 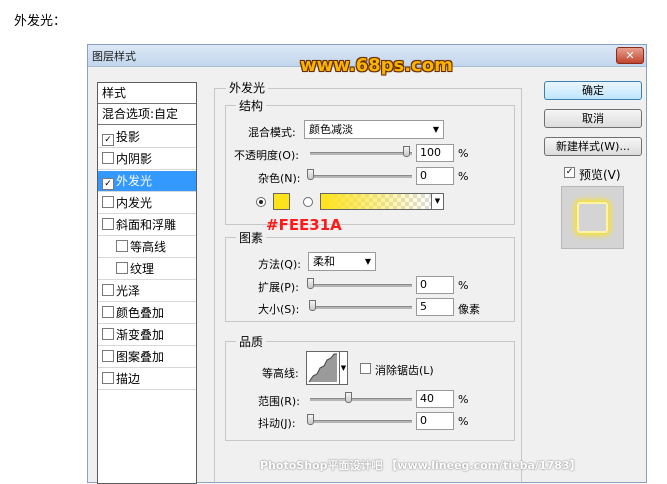 What do you see at coordinates (266, 155) in the screenshot?
I see `opacity-label: 不透明度(O):` at bounding box center [266, 155].